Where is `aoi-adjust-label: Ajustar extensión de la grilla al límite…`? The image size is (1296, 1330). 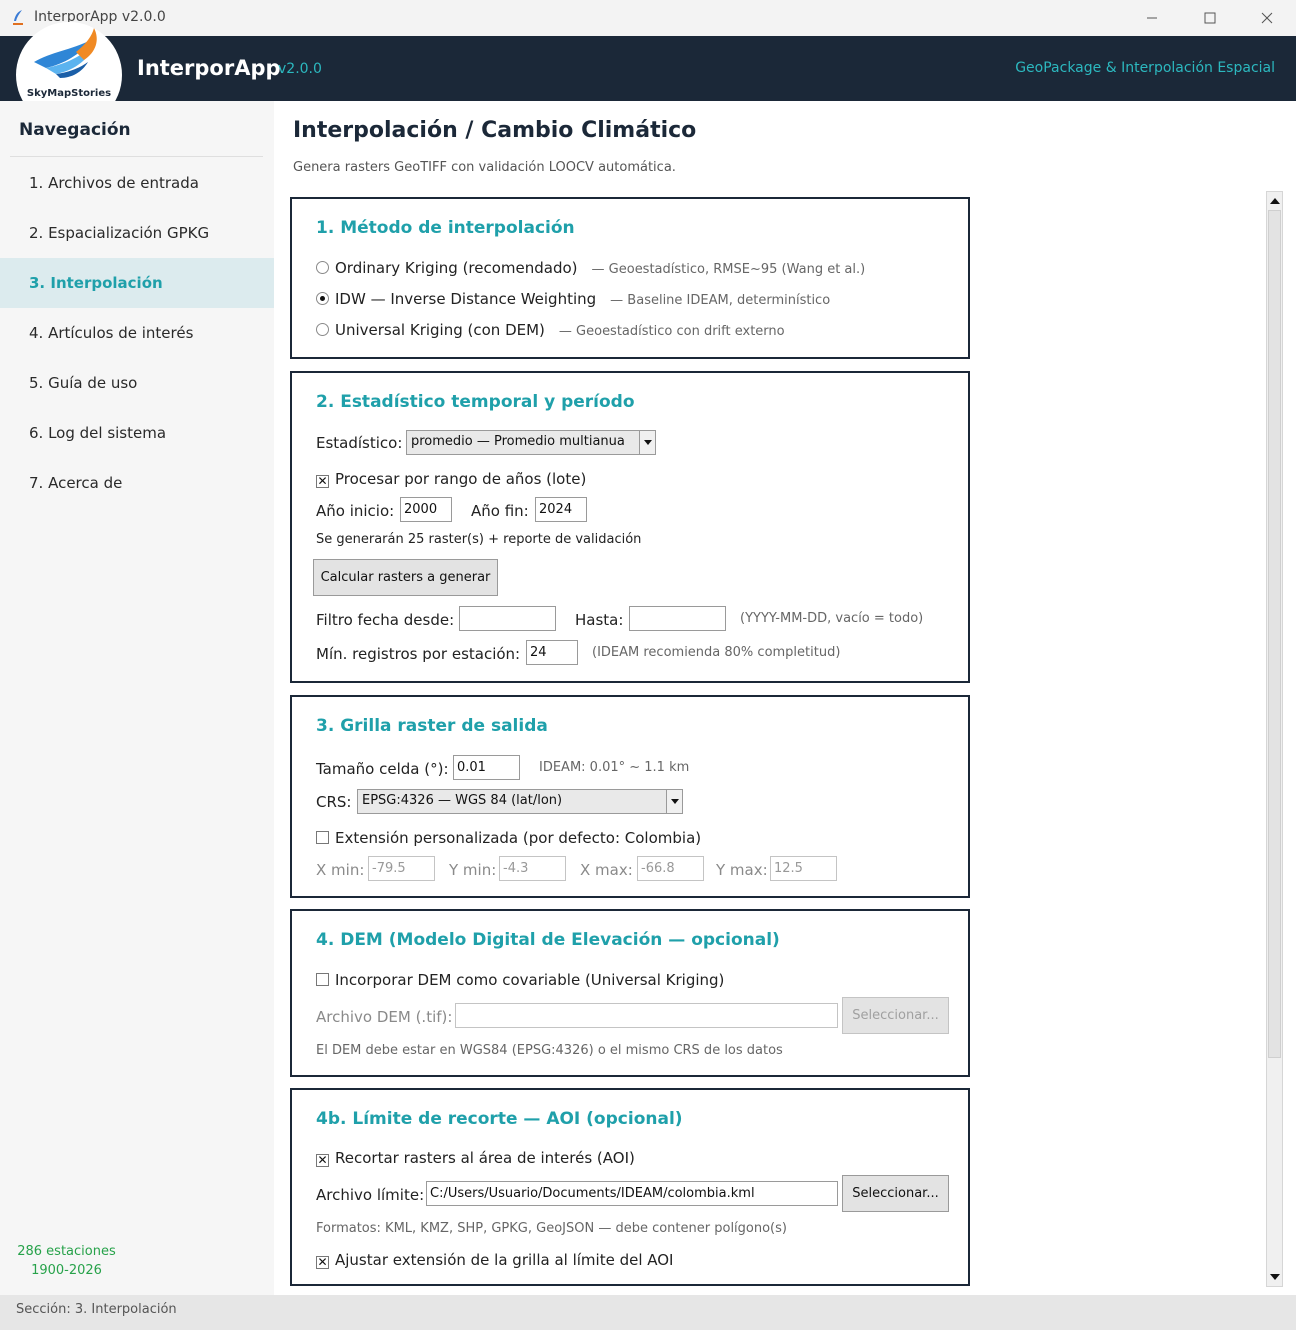 aoi-adjust-label: Ajustar extensión de la grilla al límite… is located at coordinates (504, 1260).